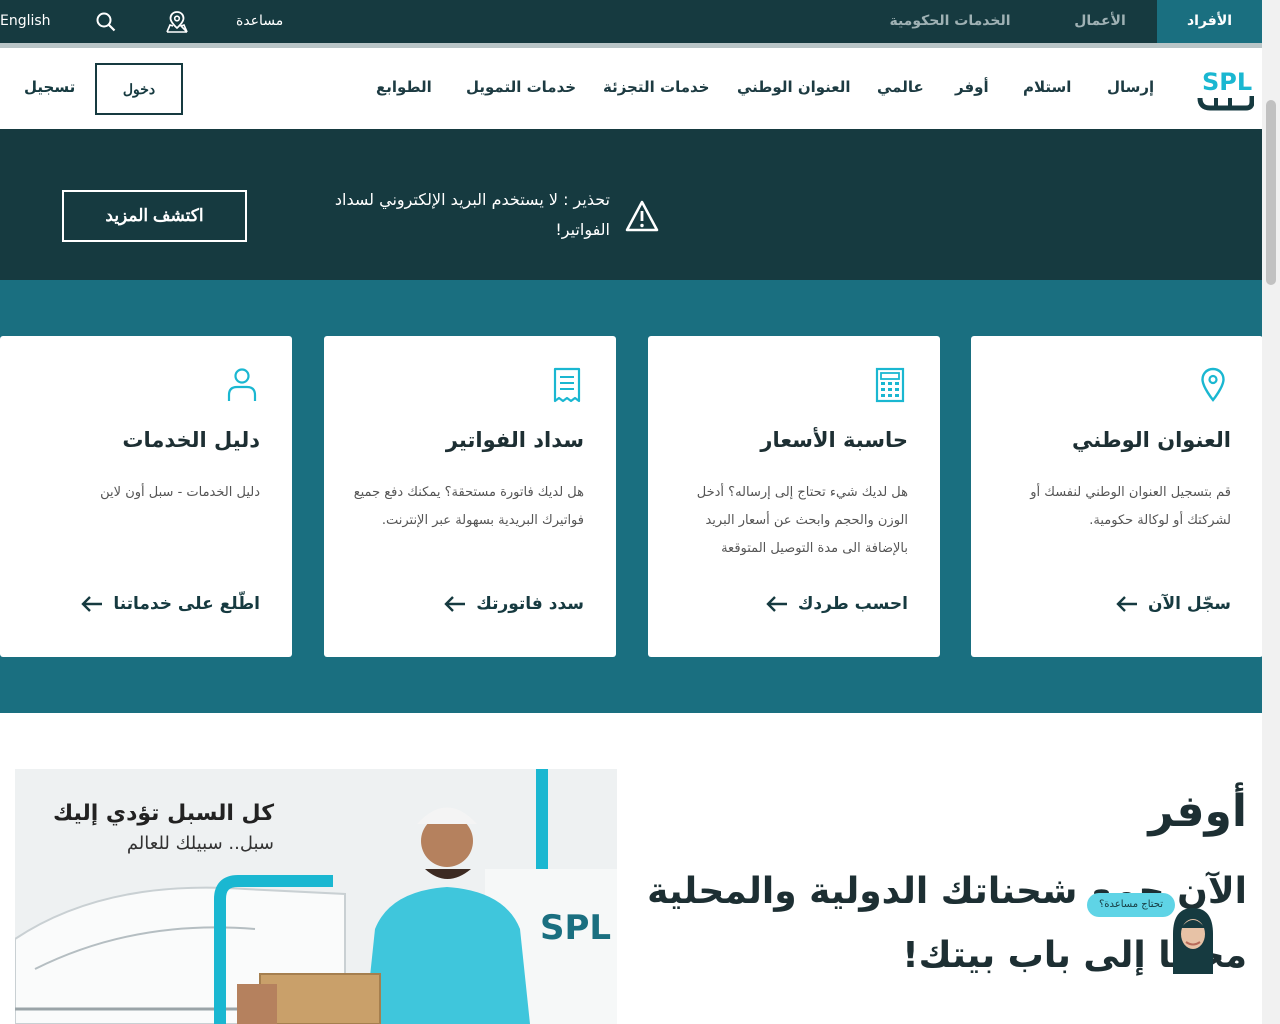 This screenshot has width=1280, height=1024. Describe the element at coordinates (154, 216) in the screenshot. I see `discover-more-button: اكتشف المزيد` at that location.